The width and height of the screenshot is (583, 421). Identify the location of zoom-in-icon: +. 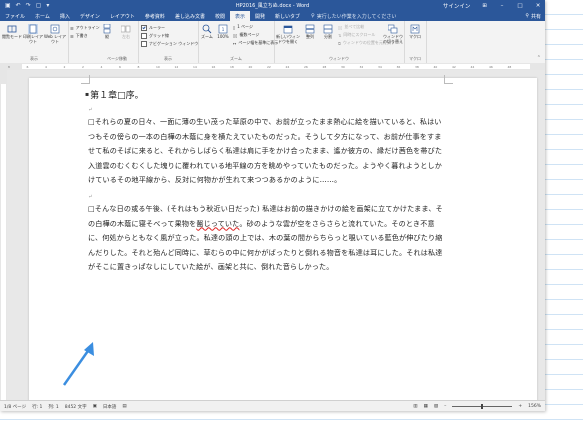
(520, 406).